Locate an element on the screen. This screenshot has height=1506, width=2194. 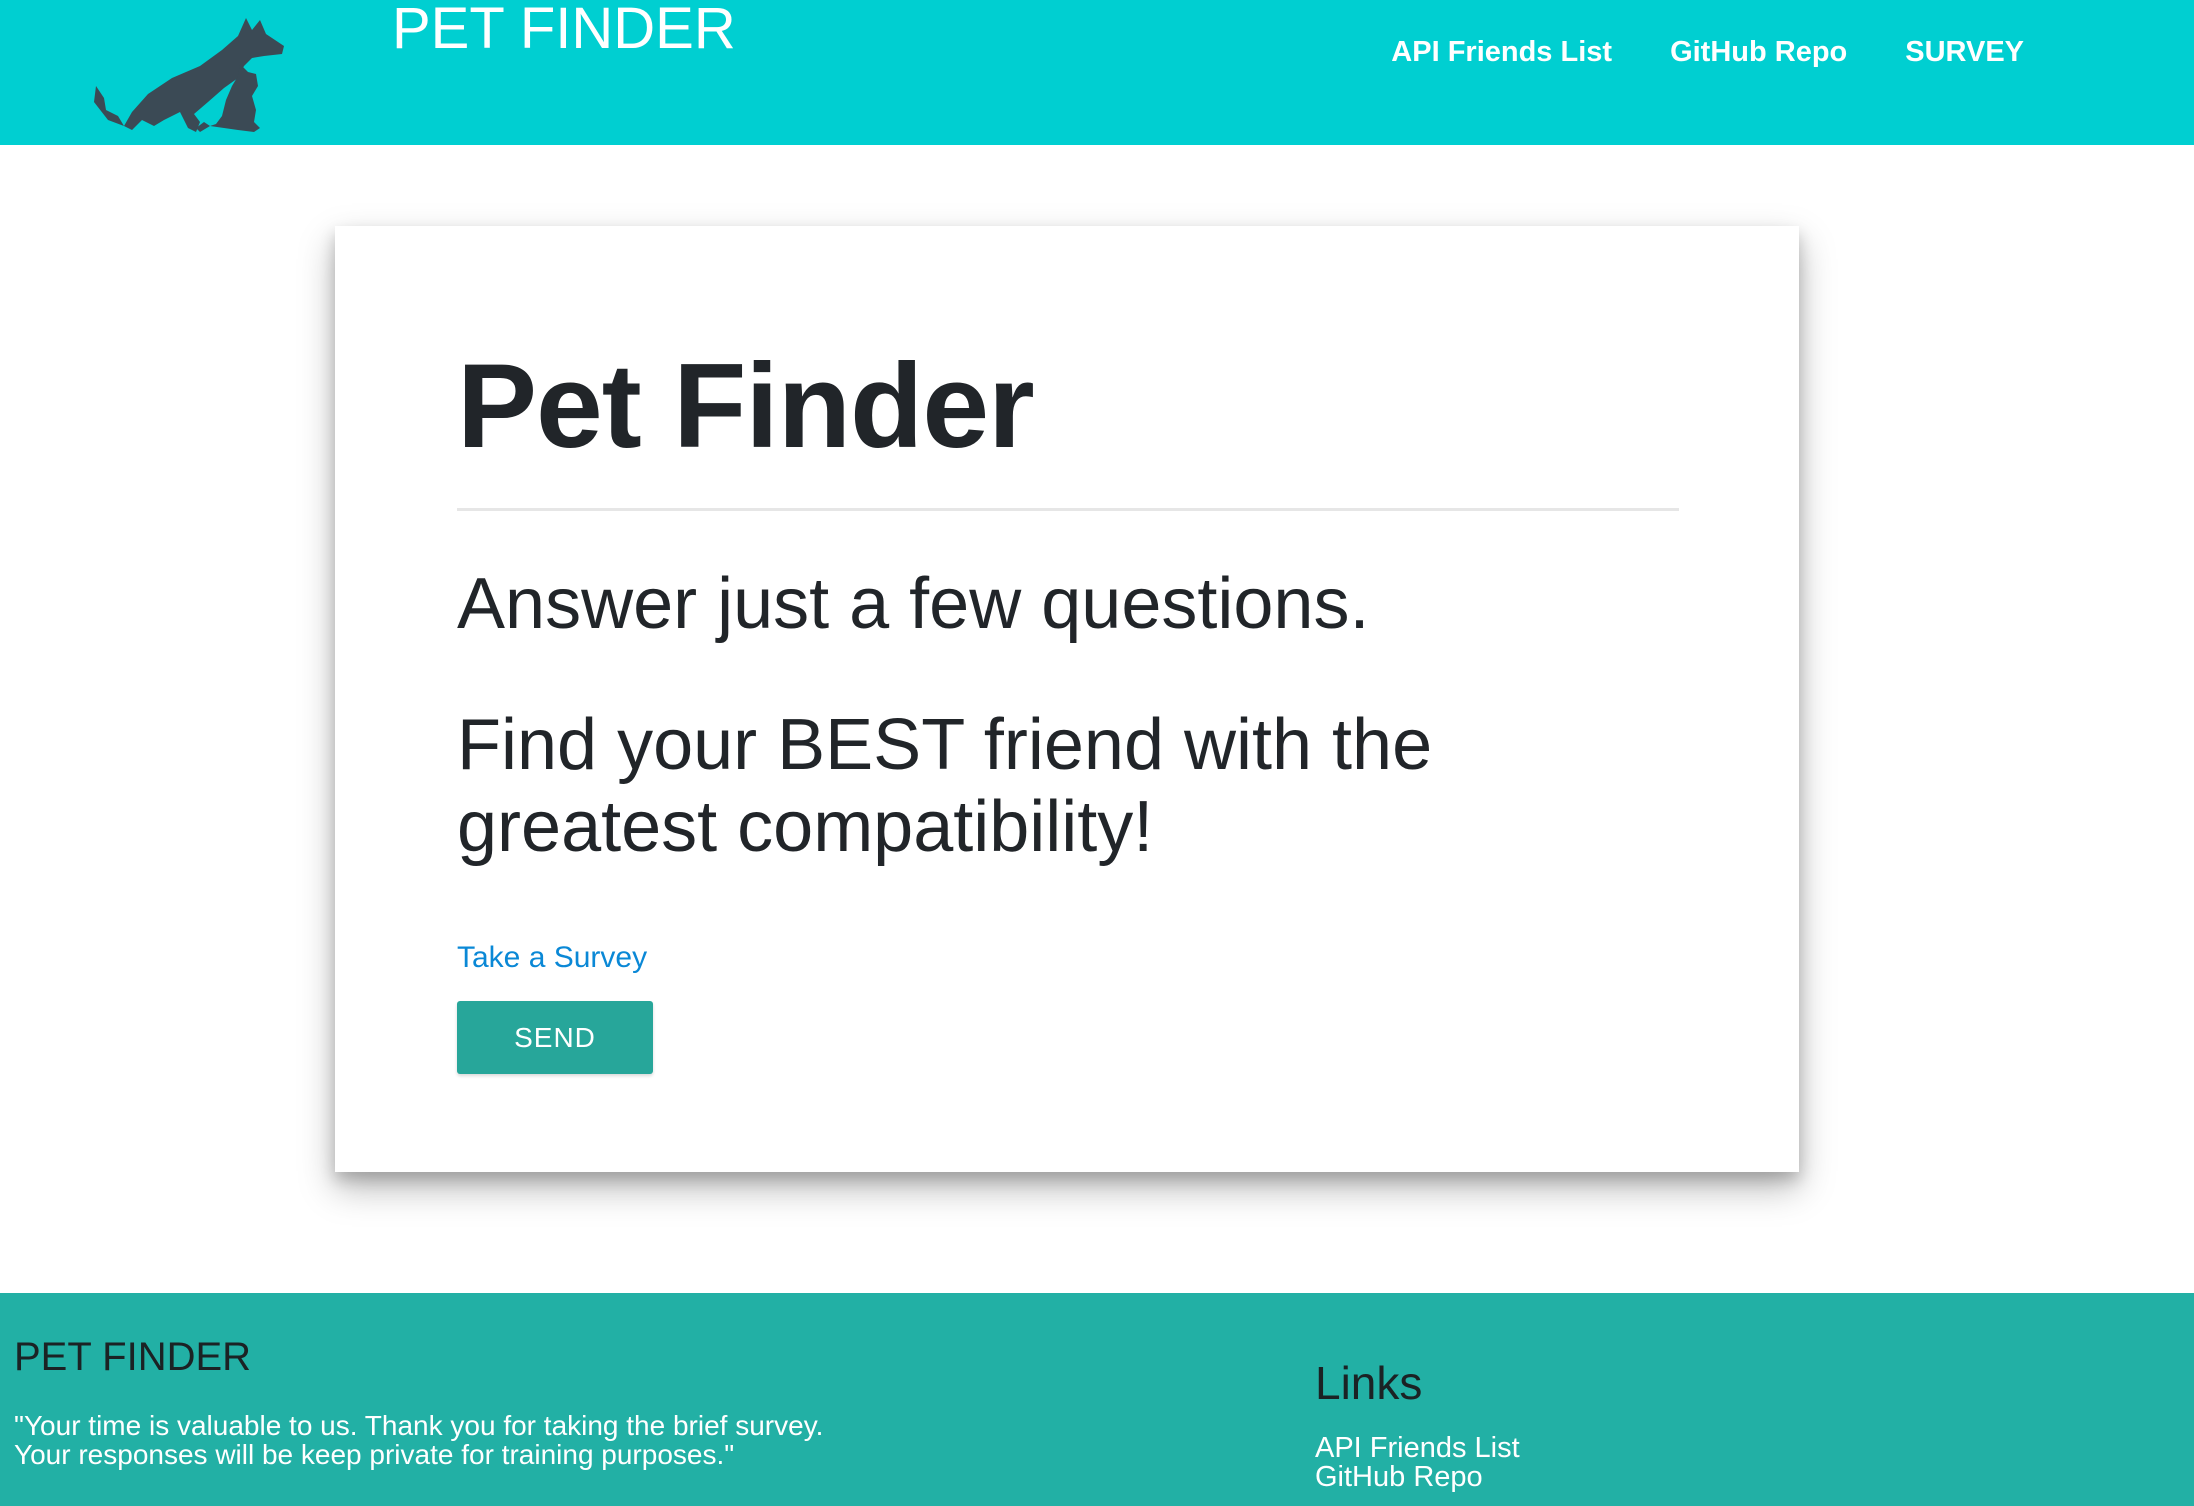
footer-link-github-repo: GitHub Repo is located at coordinates (1417, 1477).